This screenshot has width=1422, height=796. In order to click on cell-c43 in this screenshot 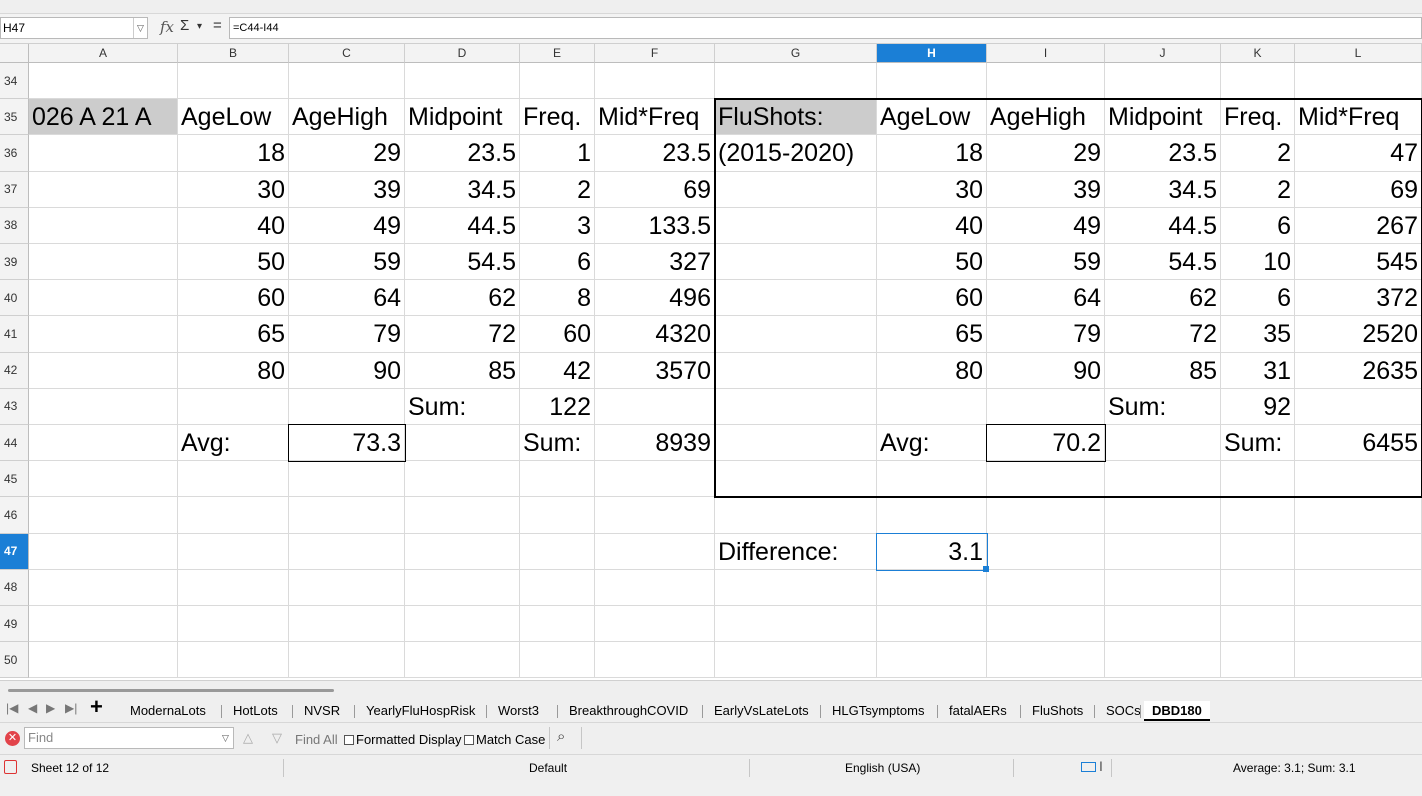, I will do `click(347, 406)`.